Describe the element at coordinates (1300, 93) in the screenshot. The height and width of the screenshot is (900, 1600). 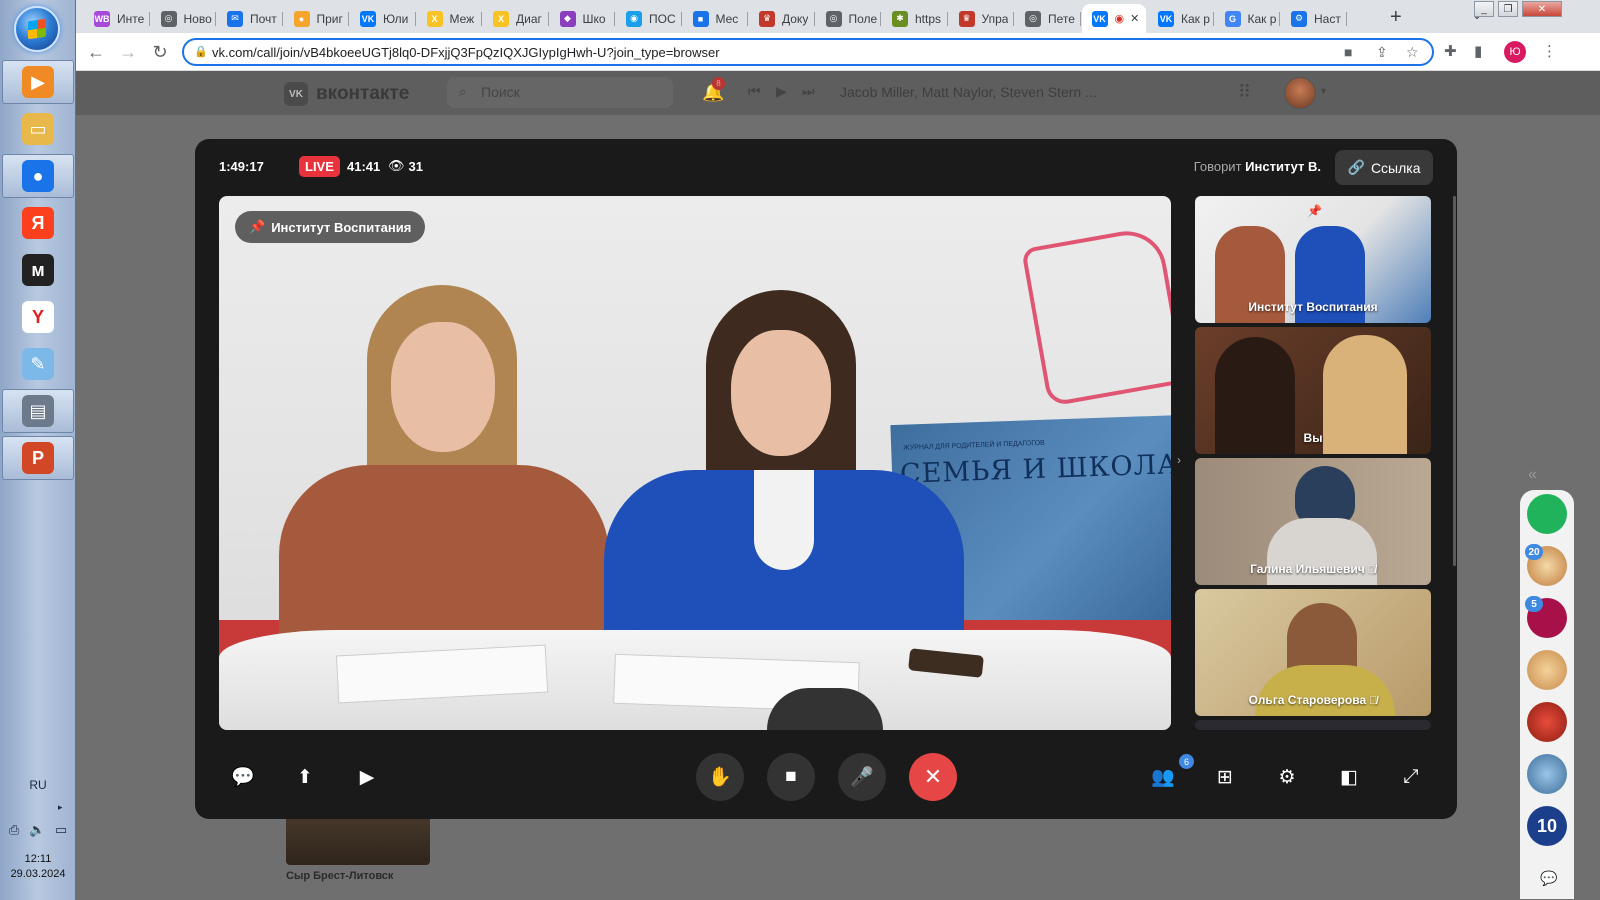
I see `vk-user-avatar` at that location.